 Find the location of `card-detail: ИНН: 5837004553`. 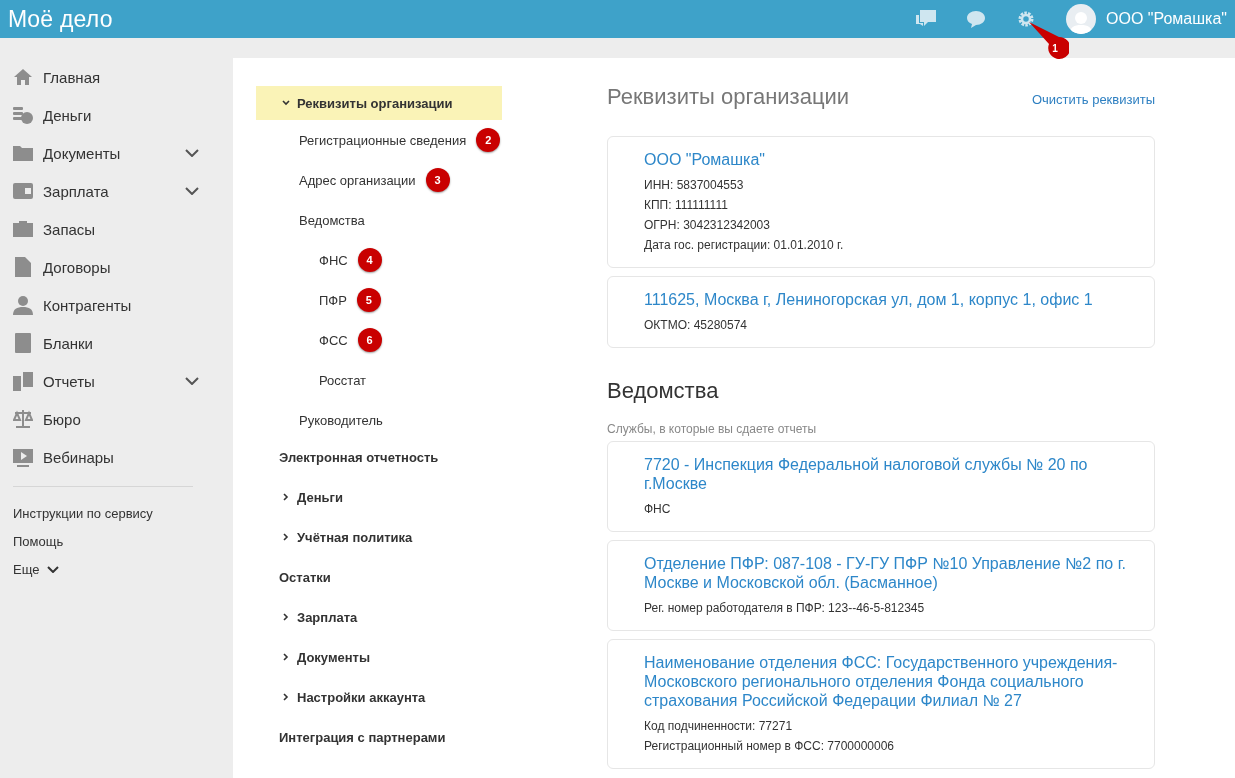

card-detail: ИНН: 5837004553 is located at coordinates (694, 185).